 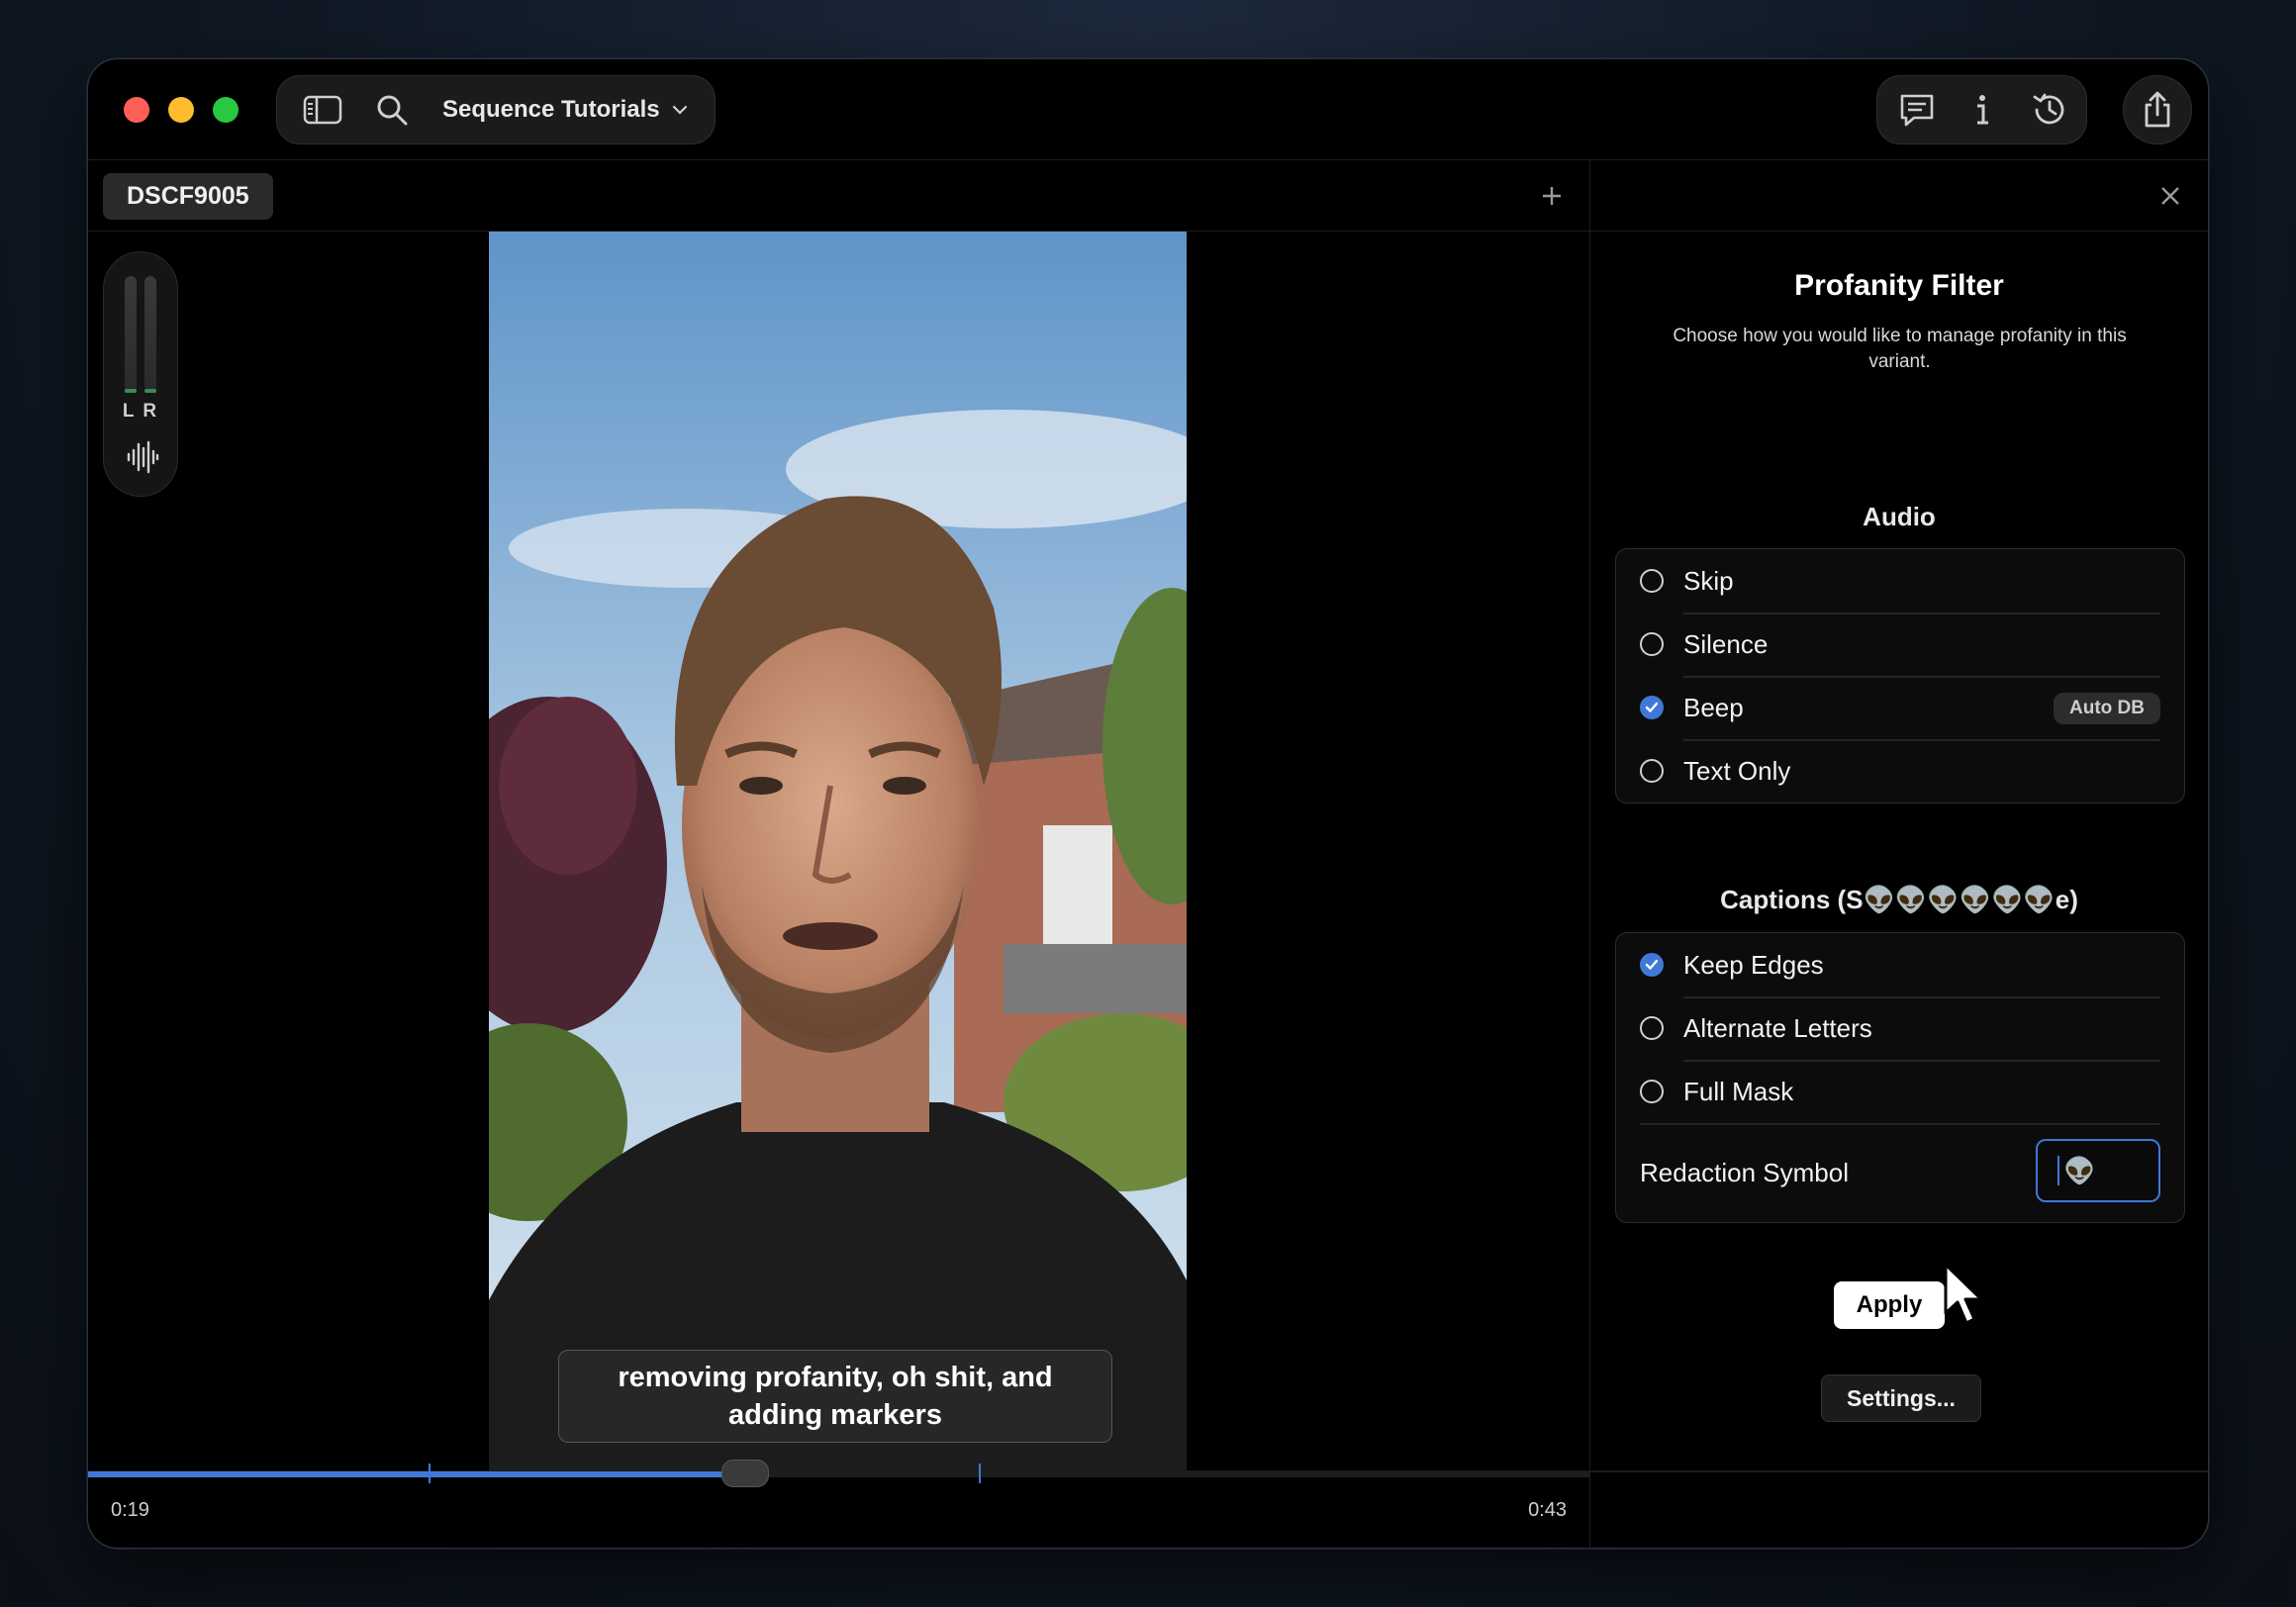 I want to click on add-tab-button, so click(x=1552, y=196).